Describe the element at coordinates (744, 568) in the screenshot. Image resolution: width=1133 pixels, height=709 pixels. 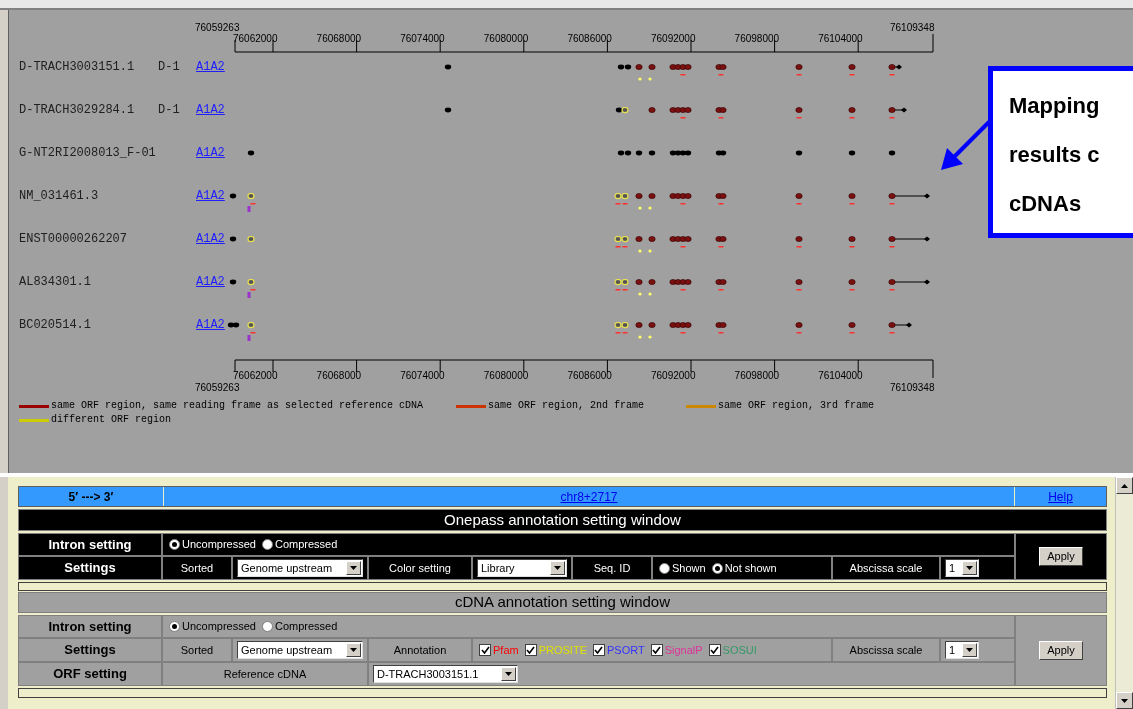
I see `radio-option: Not shown` at that location.